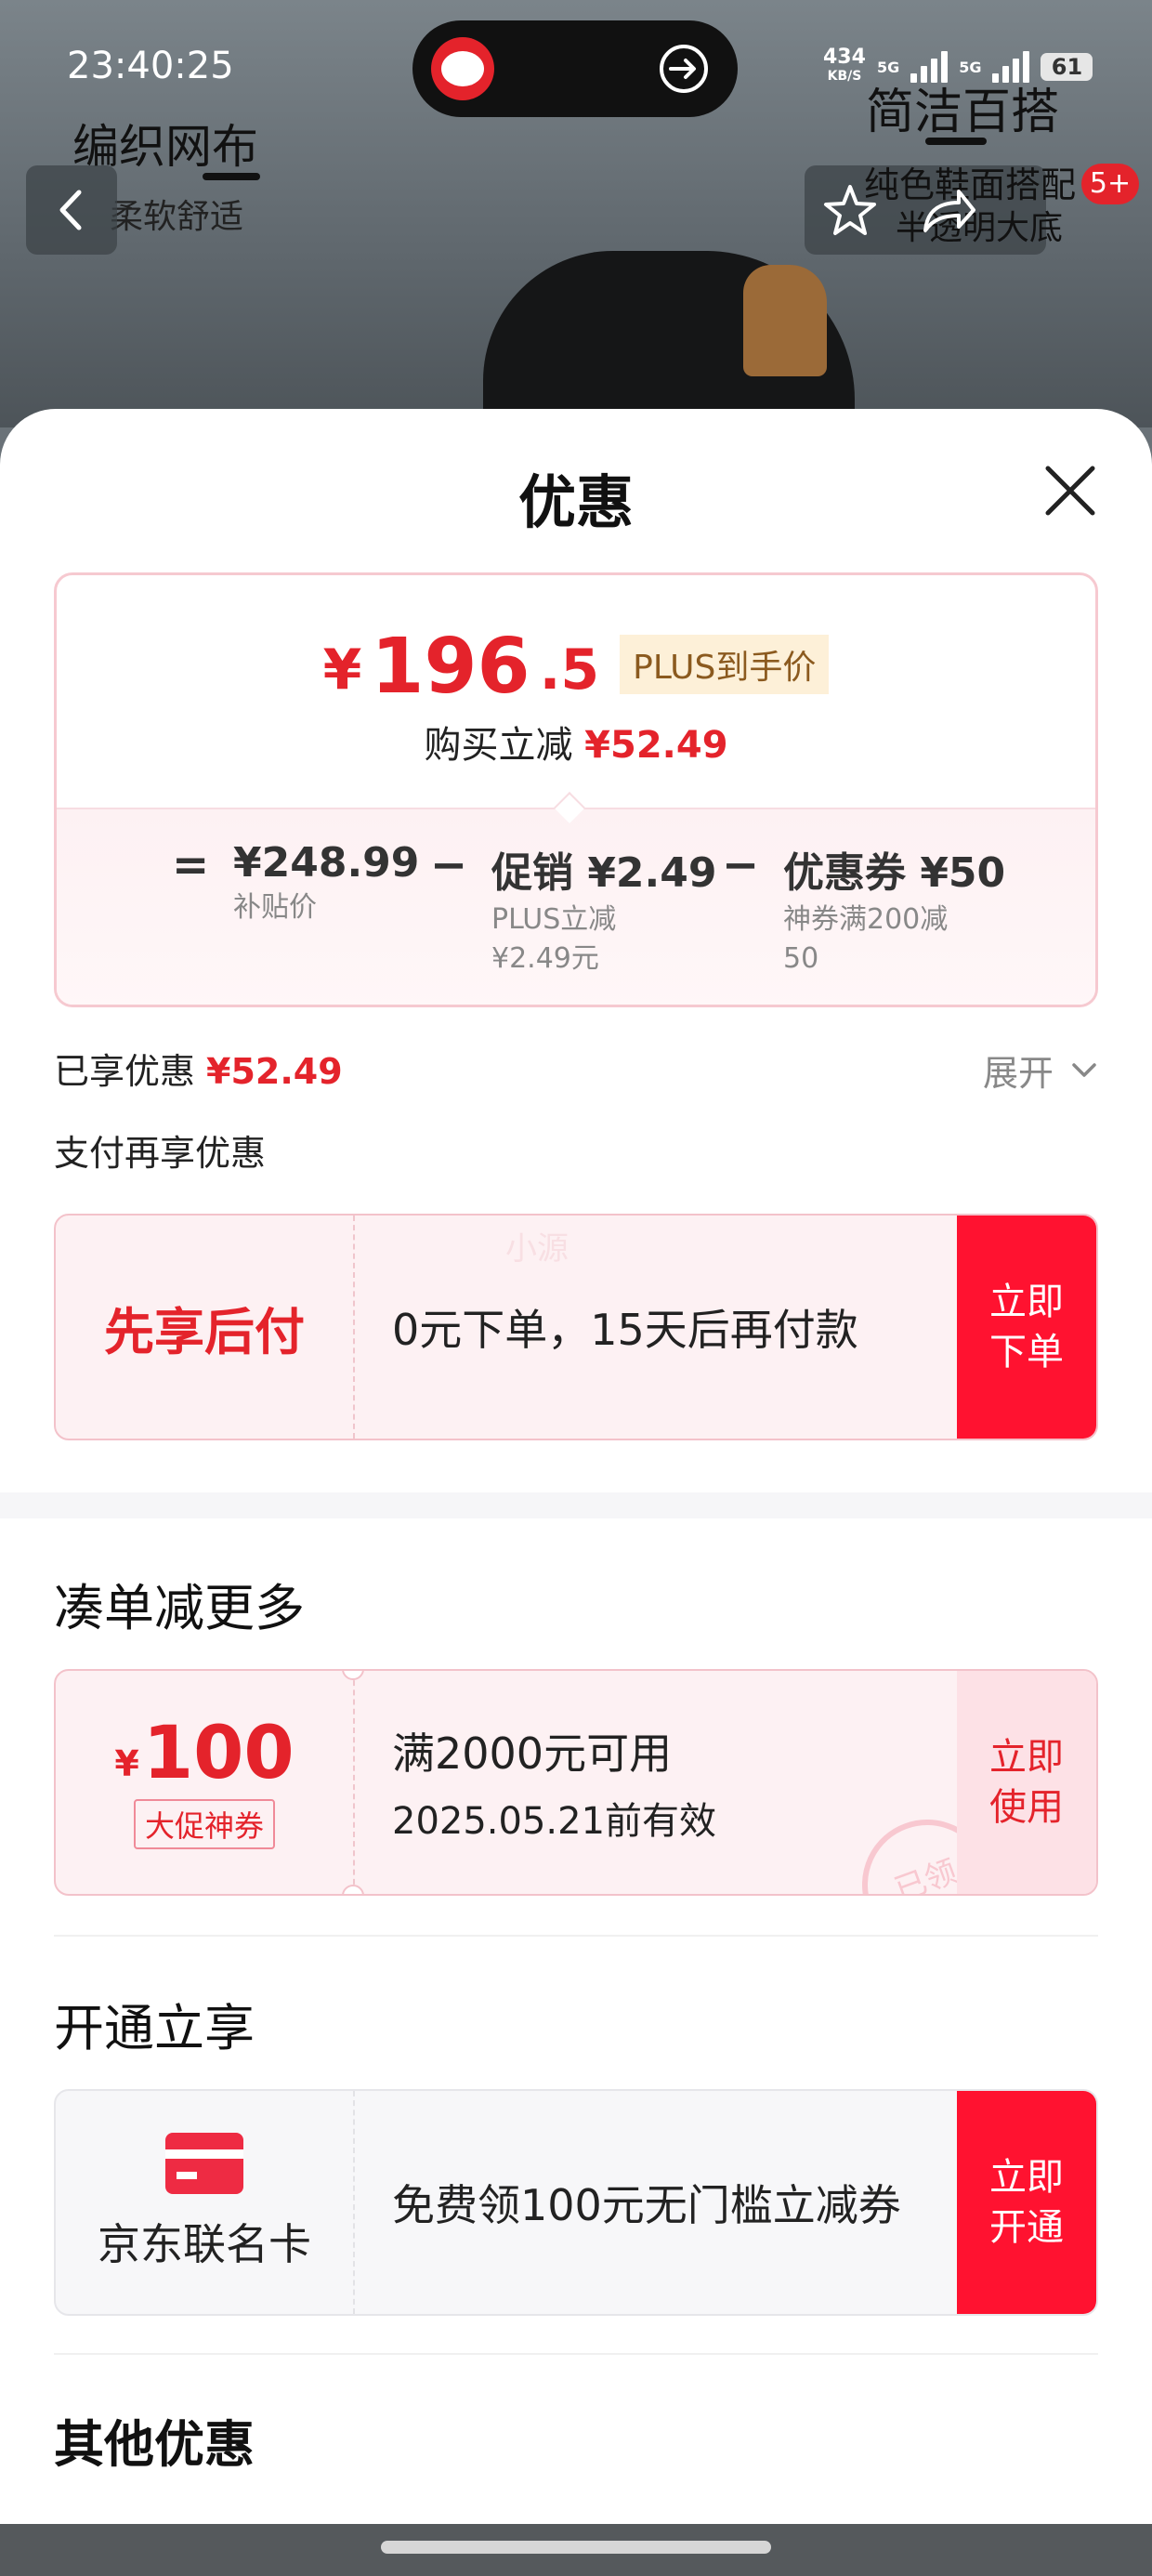  I want to click on chevron-down-icon, so click(1084, 1070).